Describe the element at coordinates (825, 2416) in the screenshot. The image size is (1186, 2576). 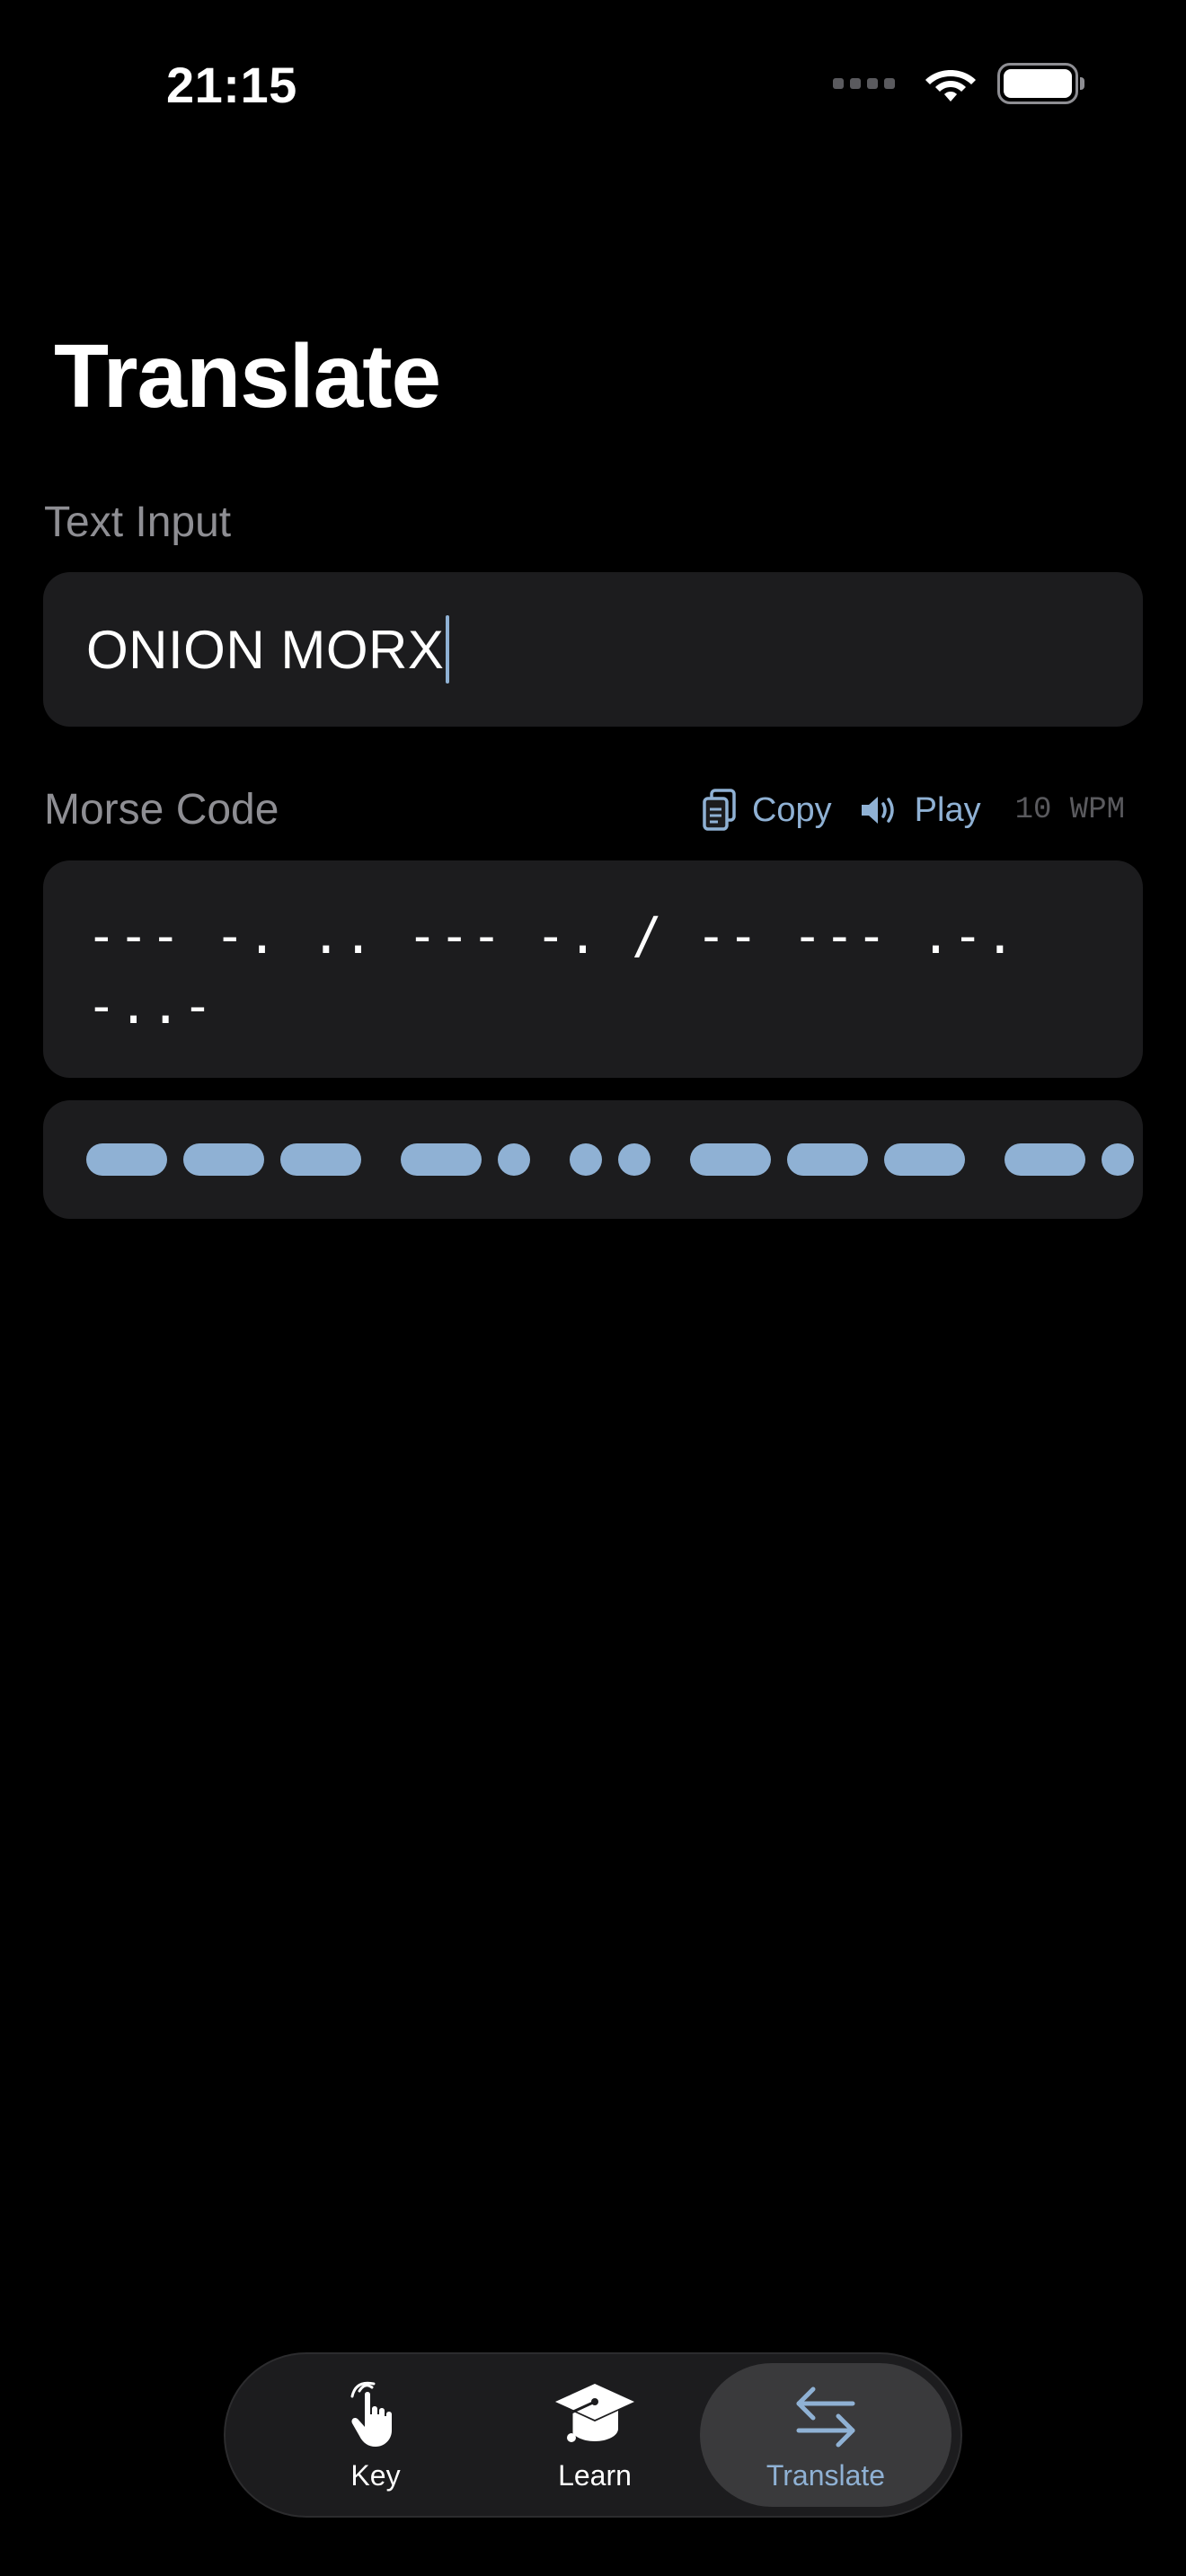
I see `arrows-exchange-icon` at that location.